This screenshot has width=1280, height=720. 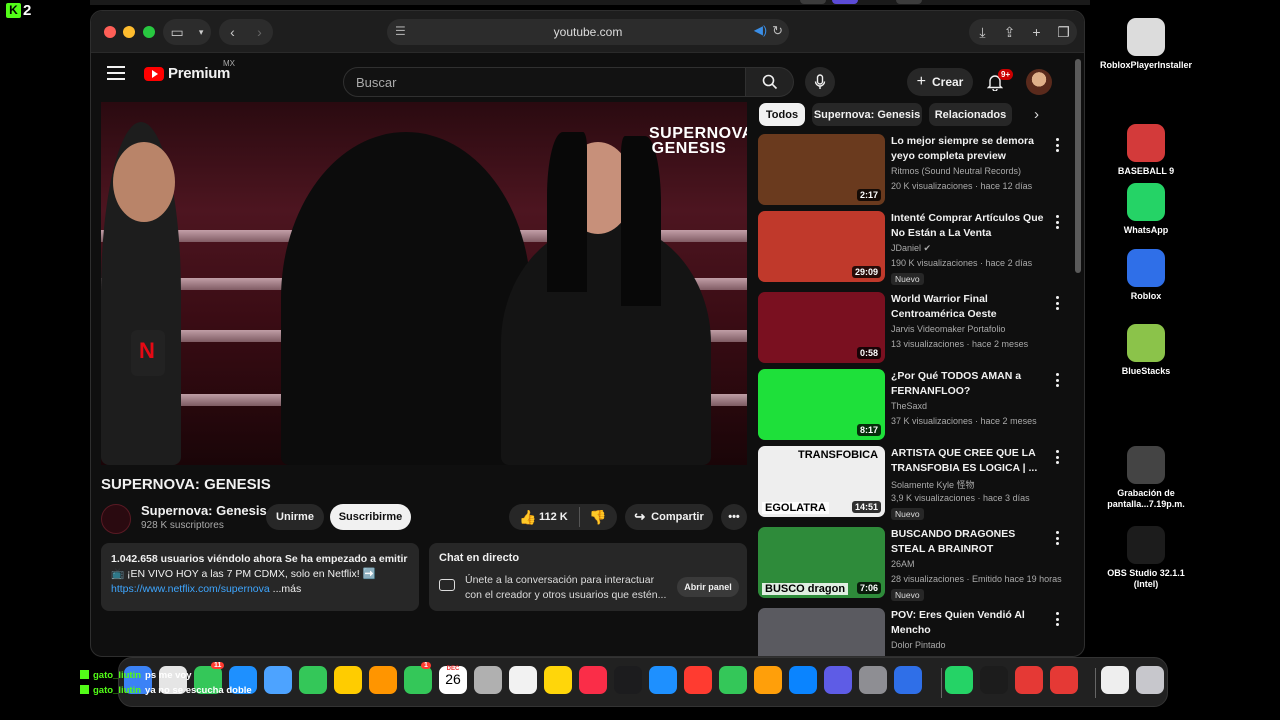 I want to click on show-more-link: ...más, so click(x=287, y=589).